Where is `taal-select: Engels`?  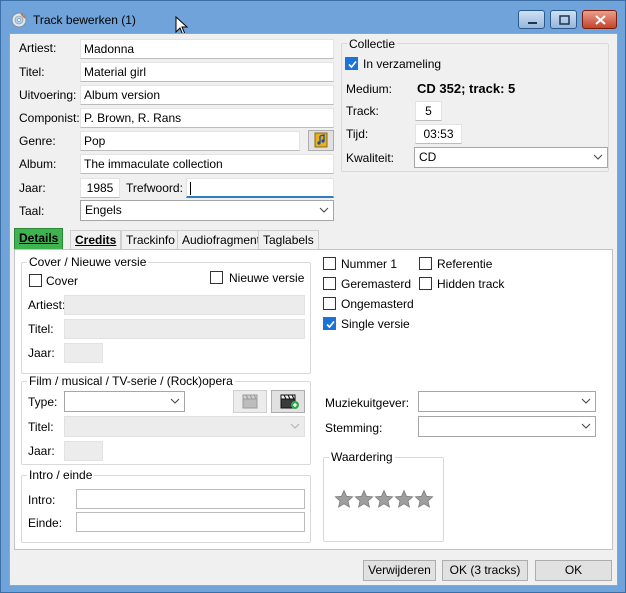
taal-select: Engels is located at coordinates (207, 210).